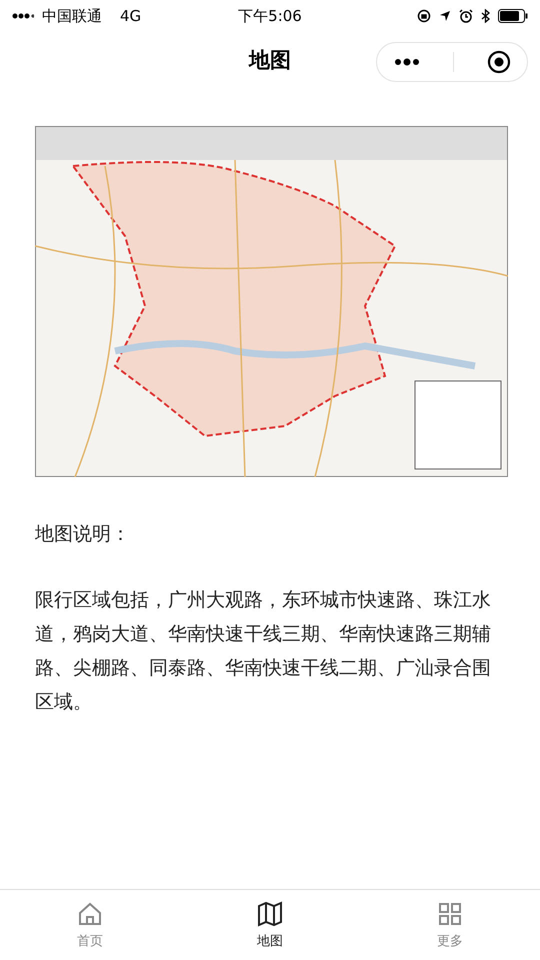 Image resolution: width=540 pixels, height=960 pixels. Describe the element at coordinates (131, 16) in the screenshot. I see `network-type: 4G` at that location.